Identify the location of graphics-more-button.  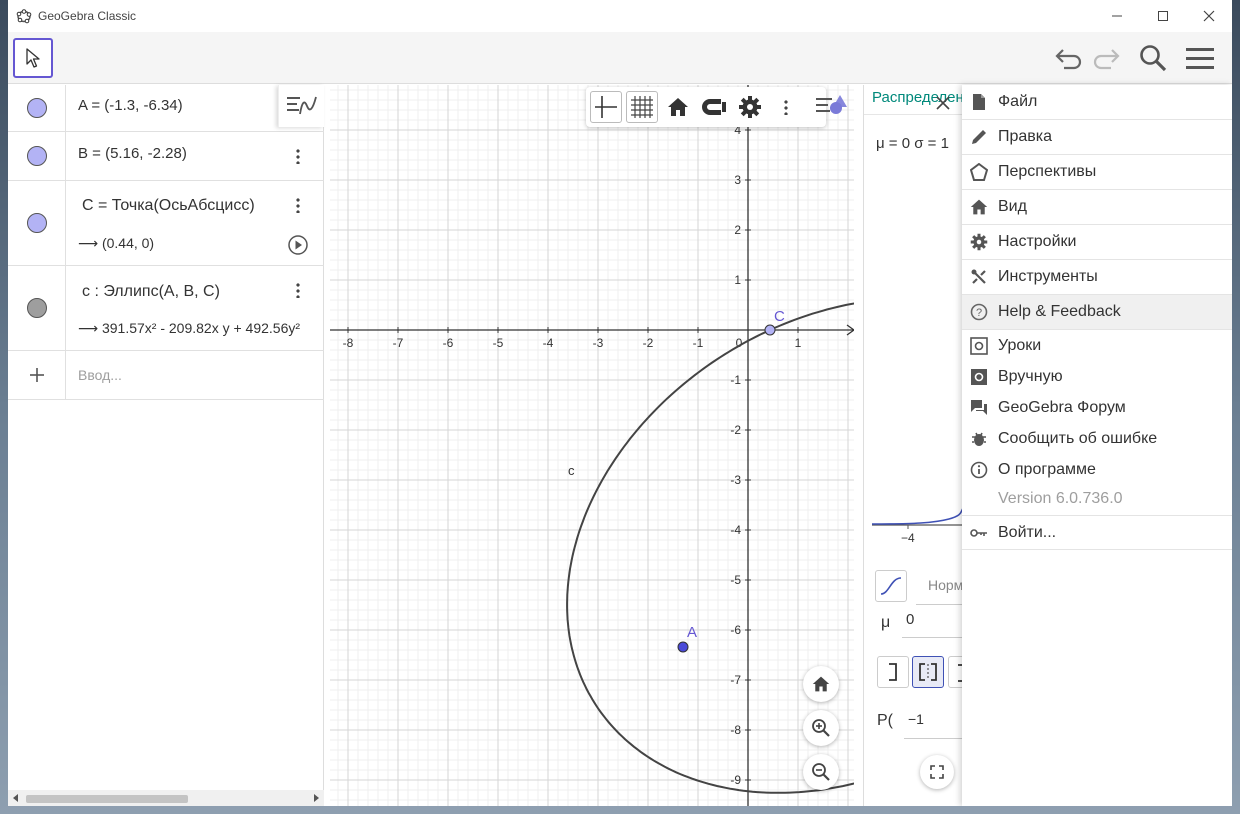
(786, 107).